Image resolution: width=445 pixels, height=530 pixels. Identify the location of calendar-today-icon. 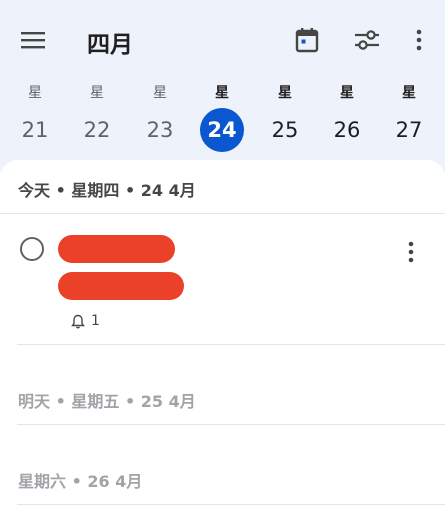
(307, 40).